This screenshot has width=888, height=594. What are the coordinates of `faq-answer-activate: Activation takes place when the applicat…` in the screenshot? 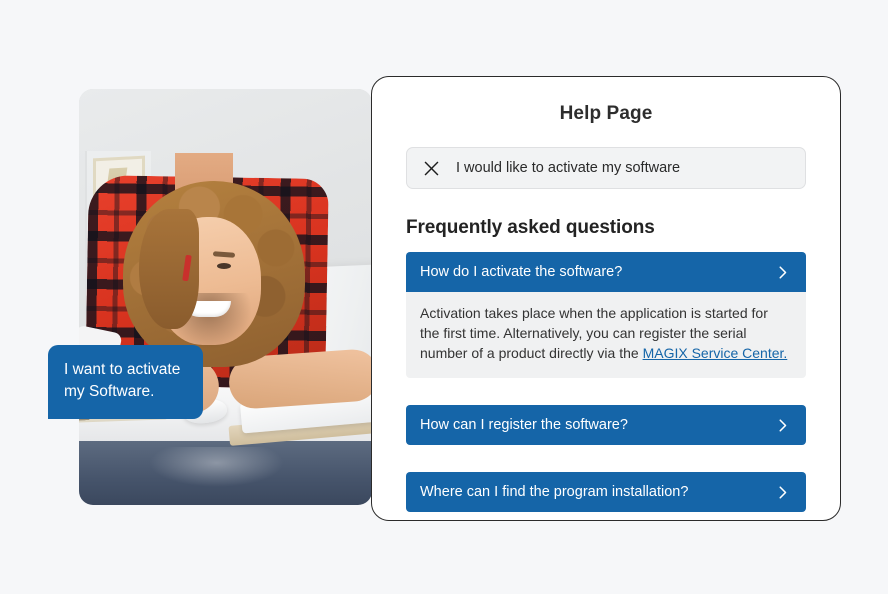 It's located at (606, 335).